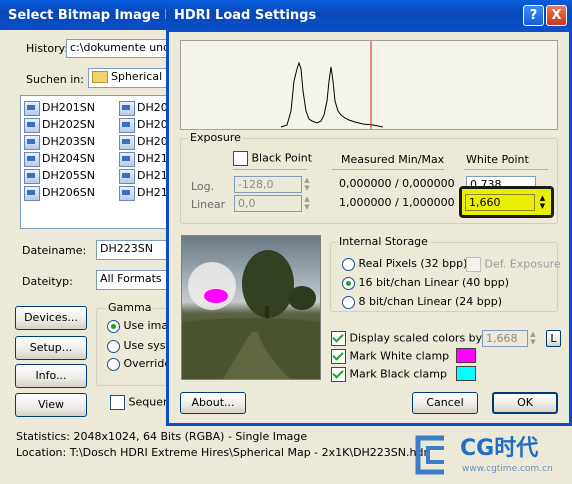 The height and width of the screenshot is (484, 572). Describe the element at coordinates (499, 448) in the screenshot. I see `cgtime-logo-text: CG时代` at that location.